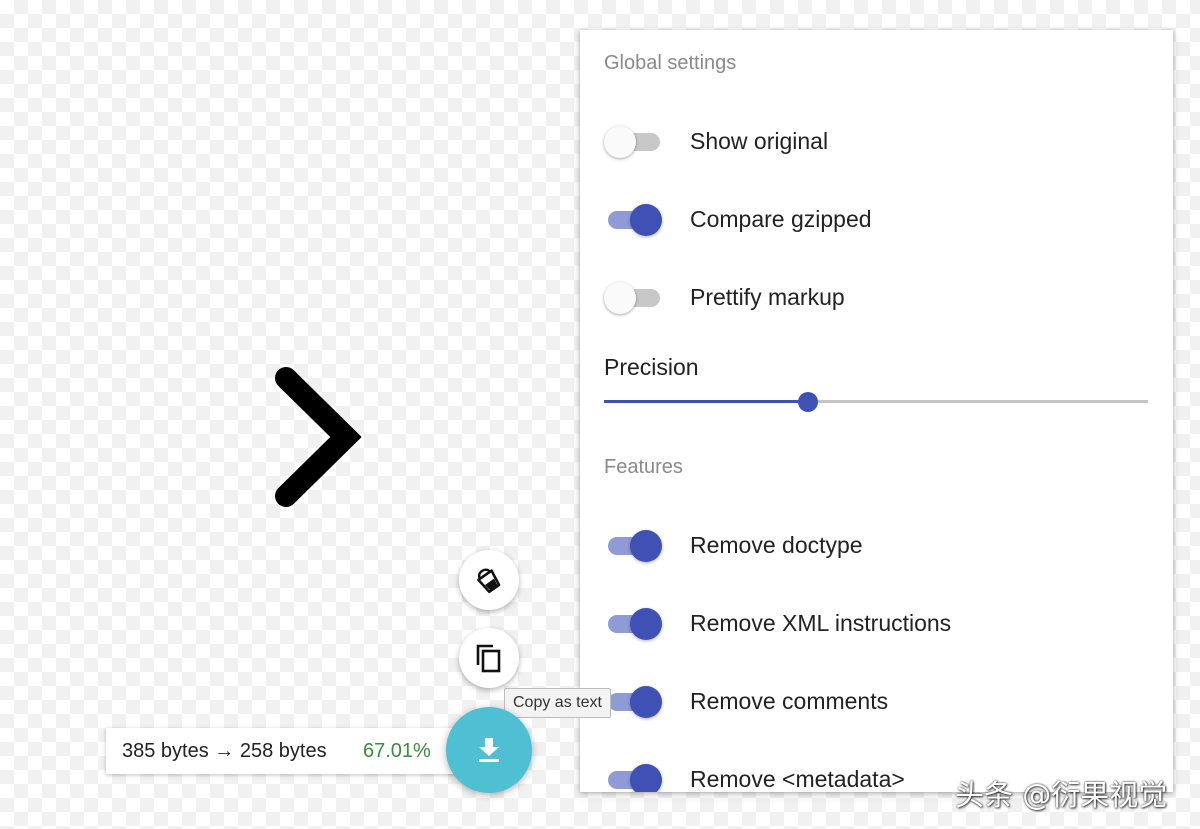 The height and width of the screenshot is (829, 1200). Describe the element at coordinates (821, 623) in the screenshot. I see `remove-xml-instructions-label: Remove XML instructions` at that location.